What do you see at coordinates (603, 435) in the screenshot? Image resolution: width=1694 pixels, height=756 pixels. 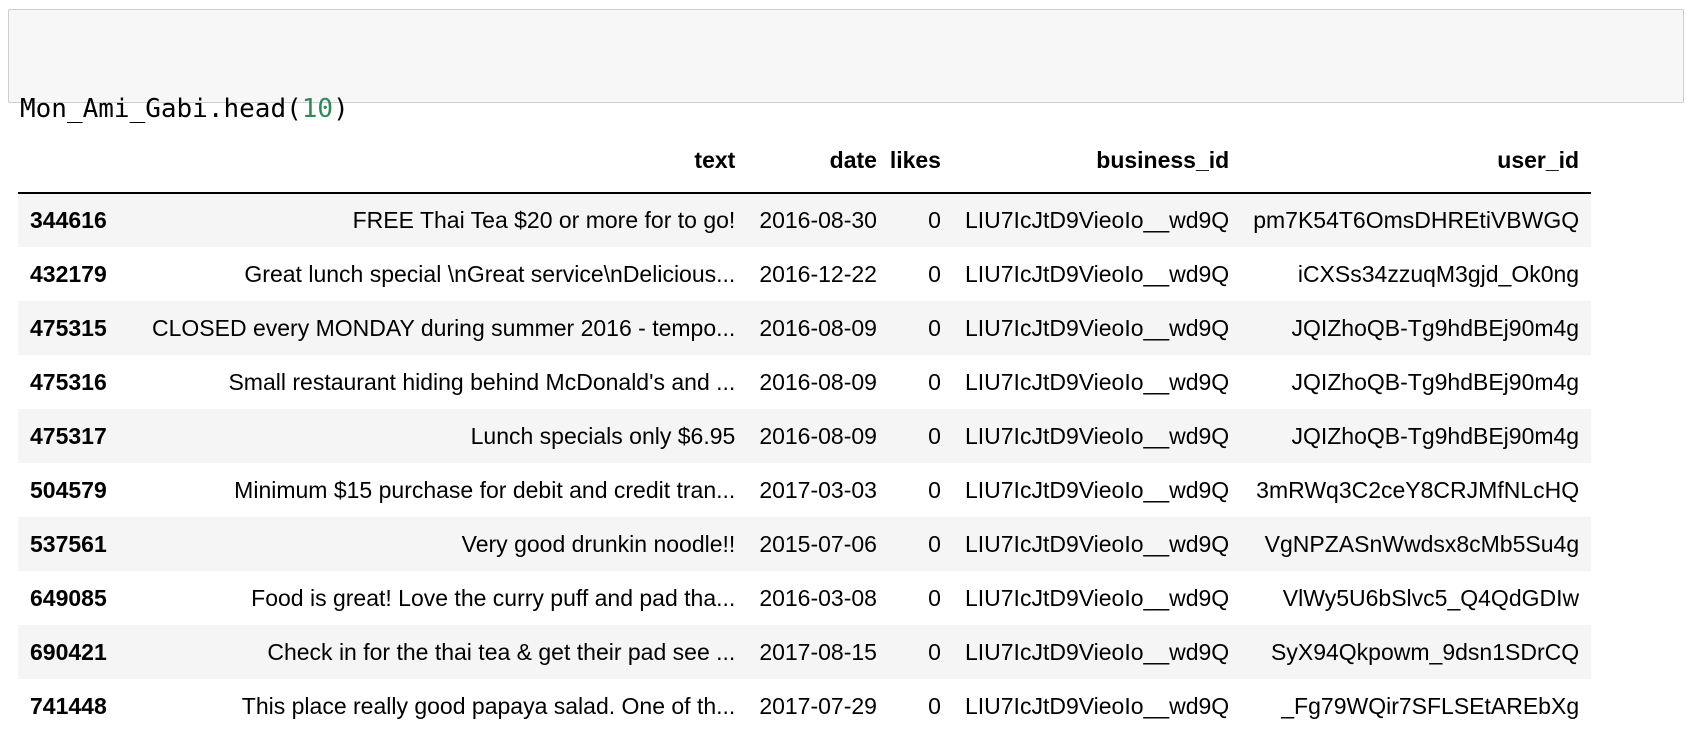 I see `cell-text: Lunch specials only $6.95` at bounding box center [603, 435].